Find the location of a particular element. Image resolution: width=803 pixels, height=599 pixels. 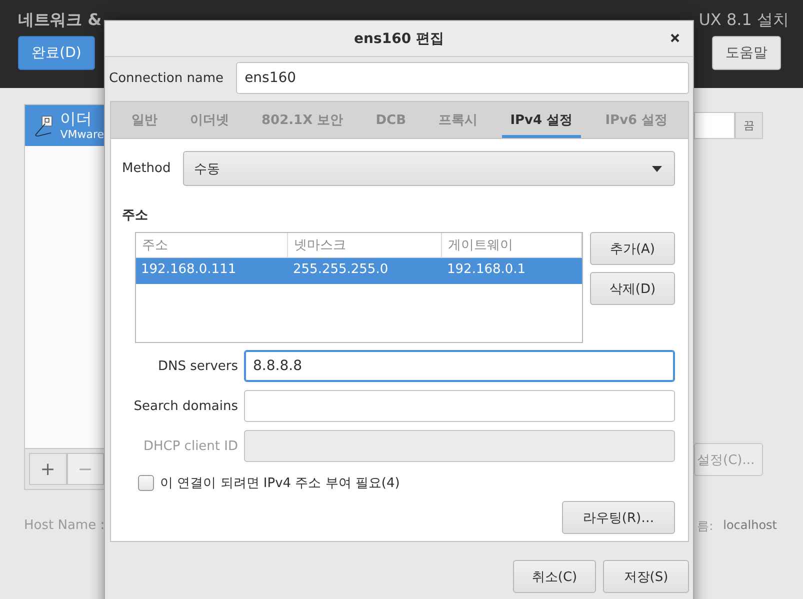

device-vendor: VMware is located at coordinates (82, 134).